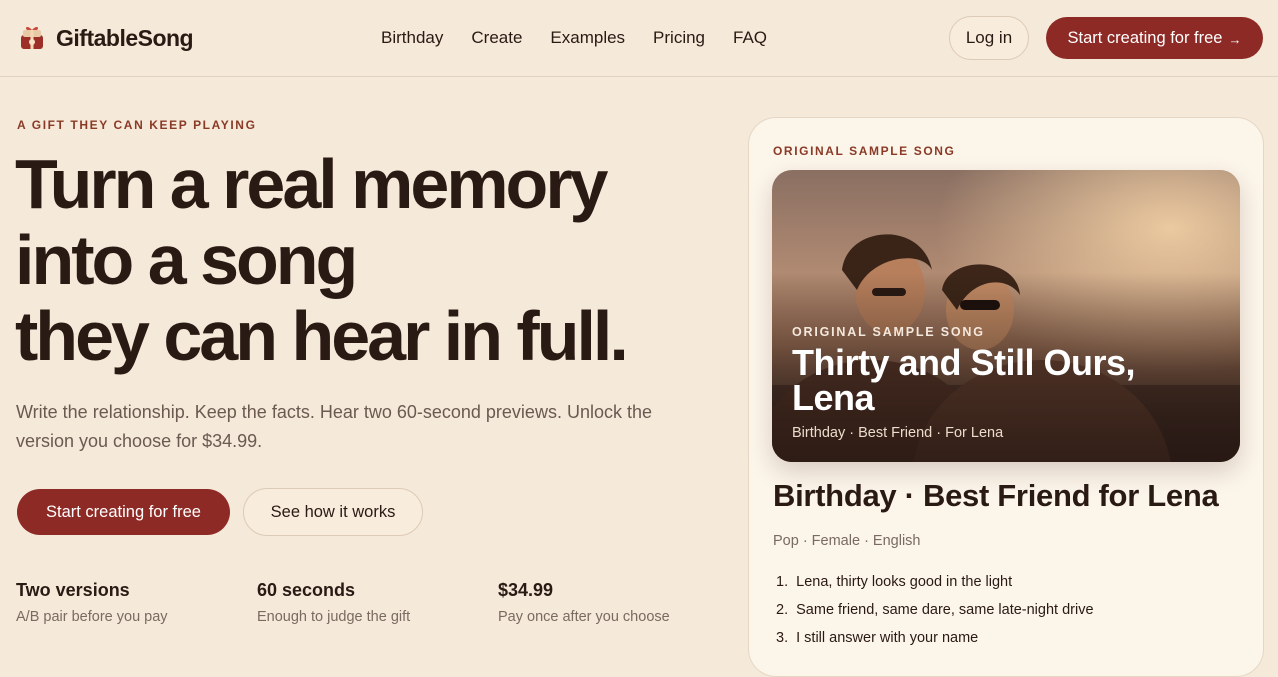 The image size is (1278, 677). What do you see at coordinates (186, 260) in the screenshot?
I see `headline-line-2: into a song` at bounding box center [186, 260].